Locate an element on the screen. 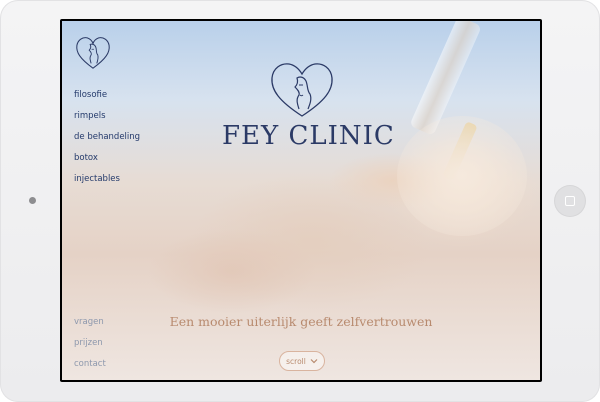  home-square-icon is located at coordinates (570, 201).